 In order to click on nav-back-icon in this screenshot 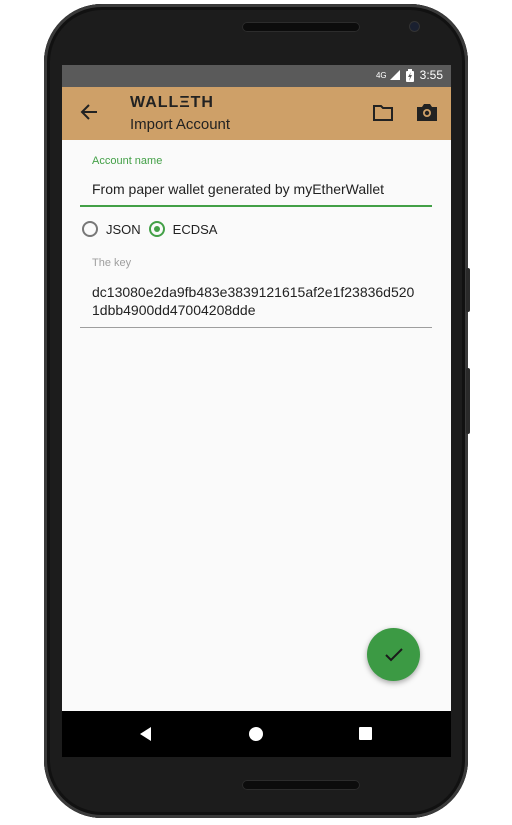, I will do `click(145, 734)`.